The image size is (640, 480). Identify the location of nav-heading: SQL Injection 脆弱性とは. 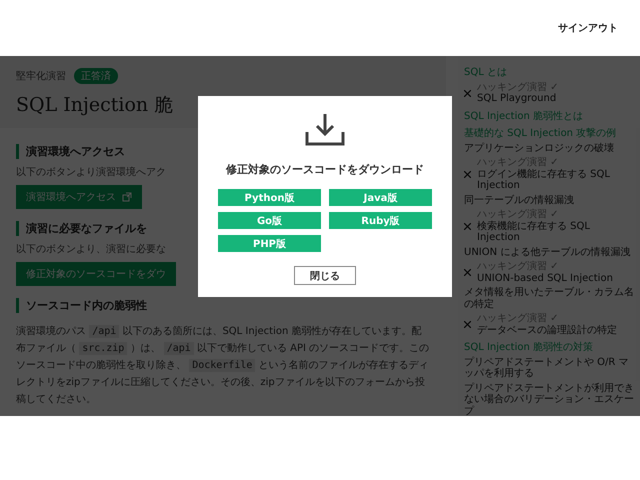
(549, 116).